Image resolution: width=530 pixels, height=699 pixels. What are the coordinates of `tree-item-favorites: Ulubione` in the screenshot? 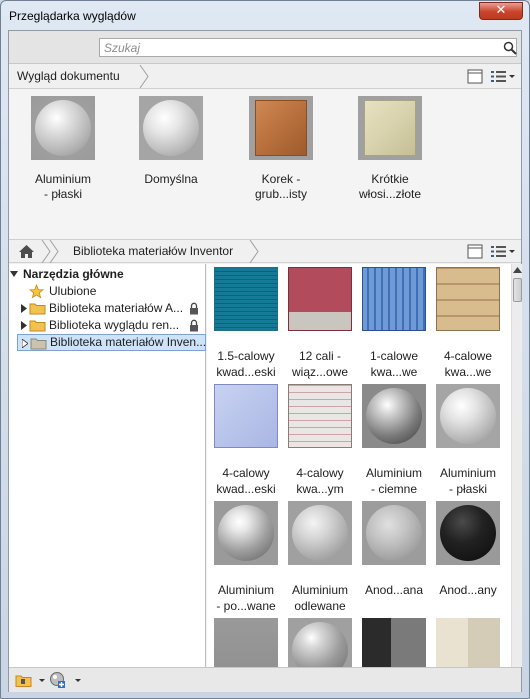 It's located at (107, 291).